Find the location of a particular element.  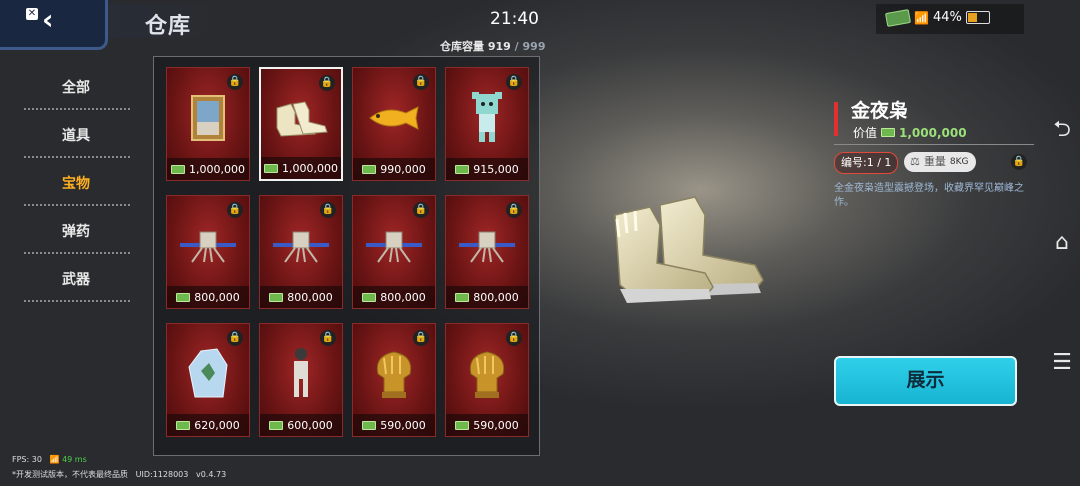

plush-doll-icon is located at coordinates (487, 119).